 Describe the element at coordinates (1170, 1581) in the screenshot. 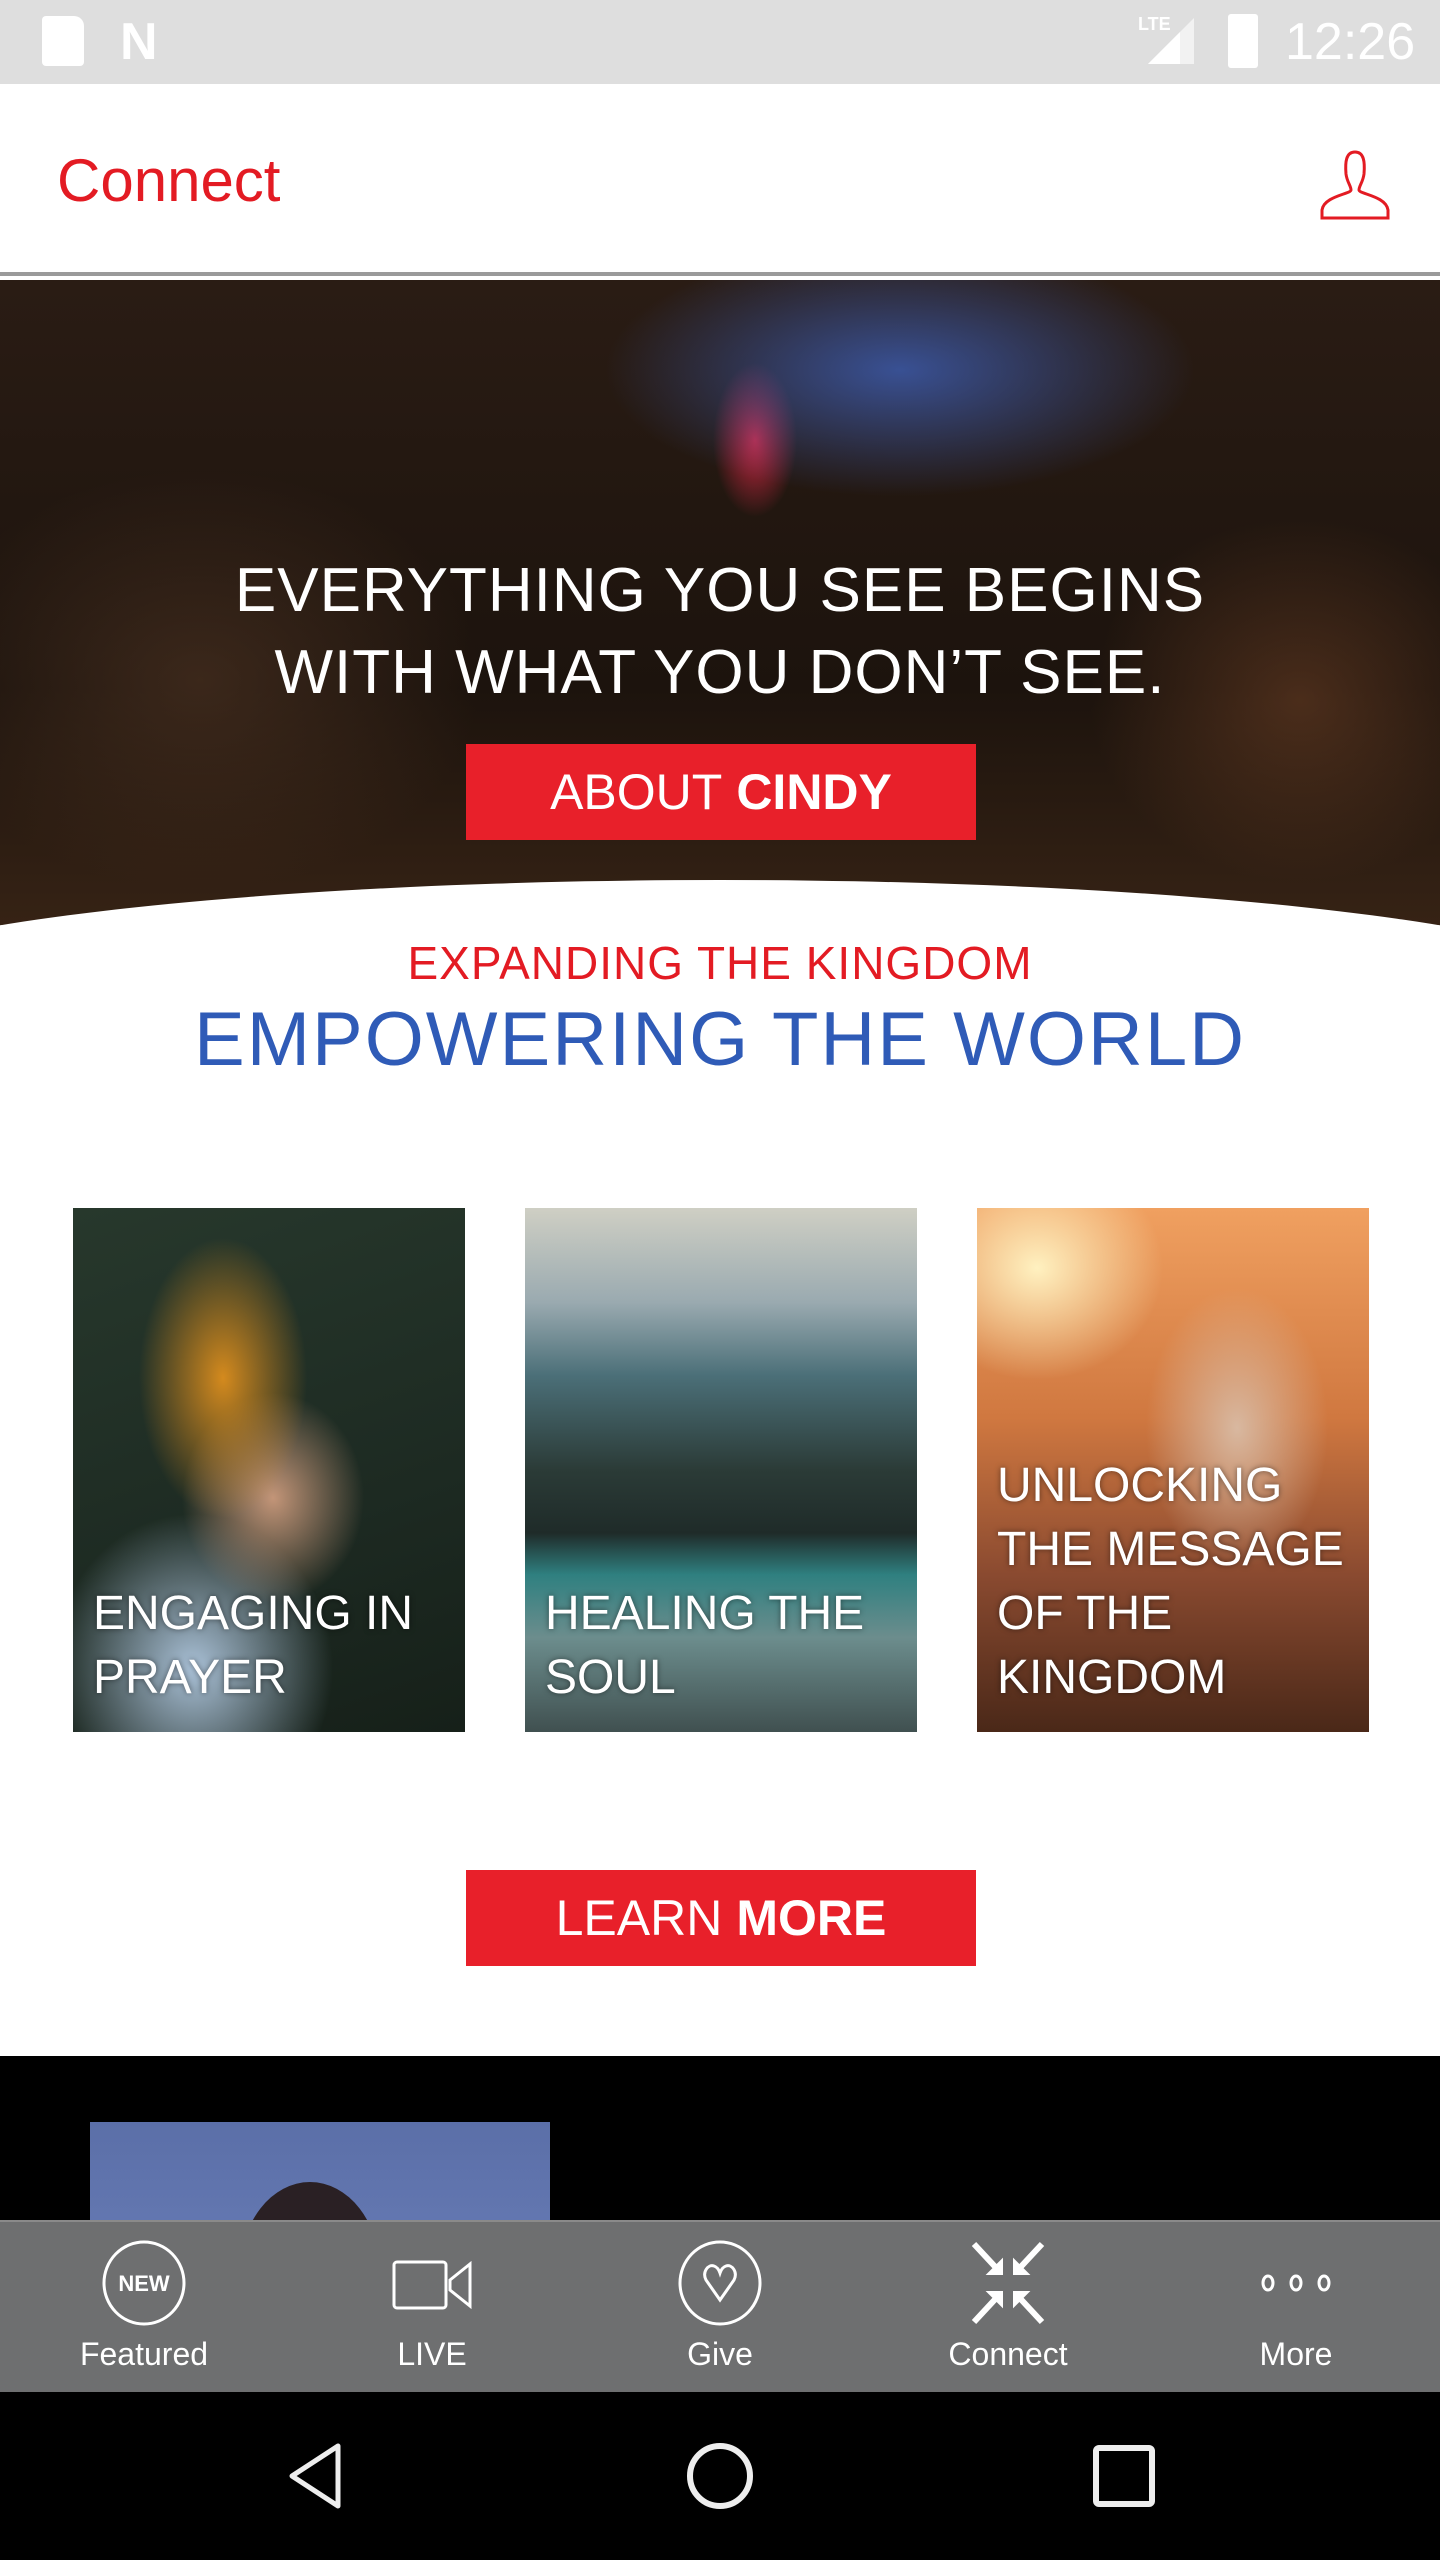

I see `card-label: UNLOCKING THE MESSAGE OF THE KINGDOM` at that location.